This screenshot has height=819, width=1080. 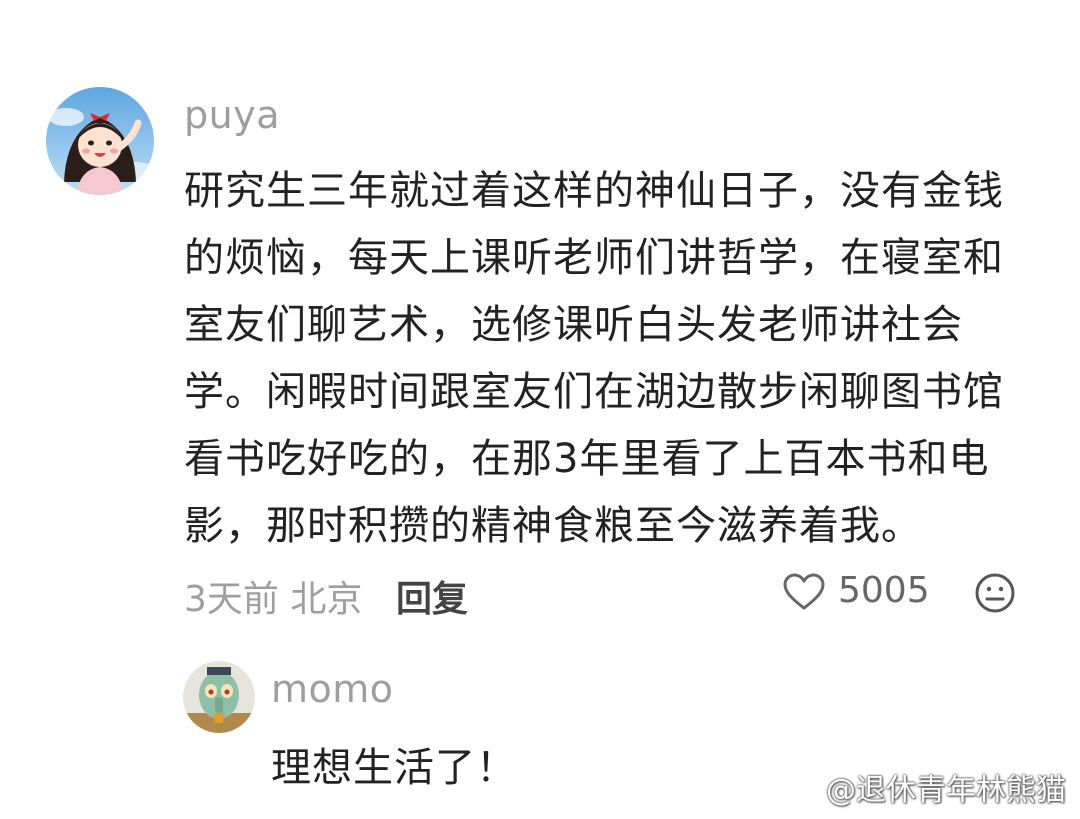 I want to click on avatar-momo, so click(x=219, y=697).